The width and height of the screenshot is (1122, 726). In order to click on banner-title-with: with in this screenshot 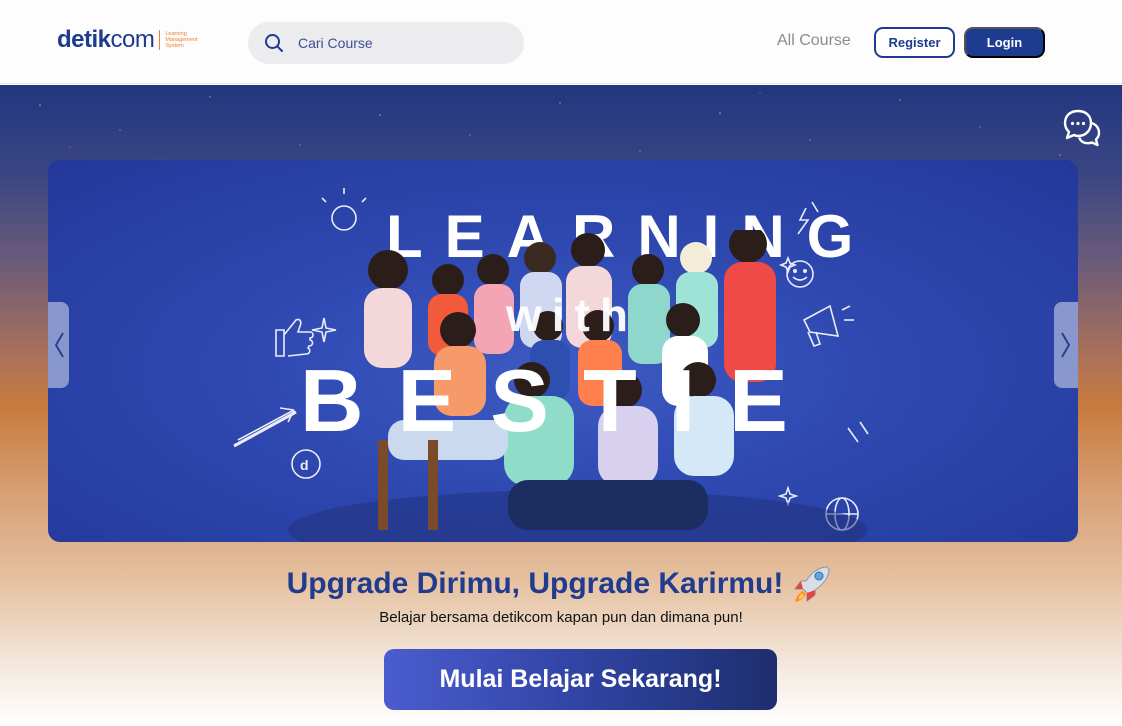, I will do `click(572, 315)`.